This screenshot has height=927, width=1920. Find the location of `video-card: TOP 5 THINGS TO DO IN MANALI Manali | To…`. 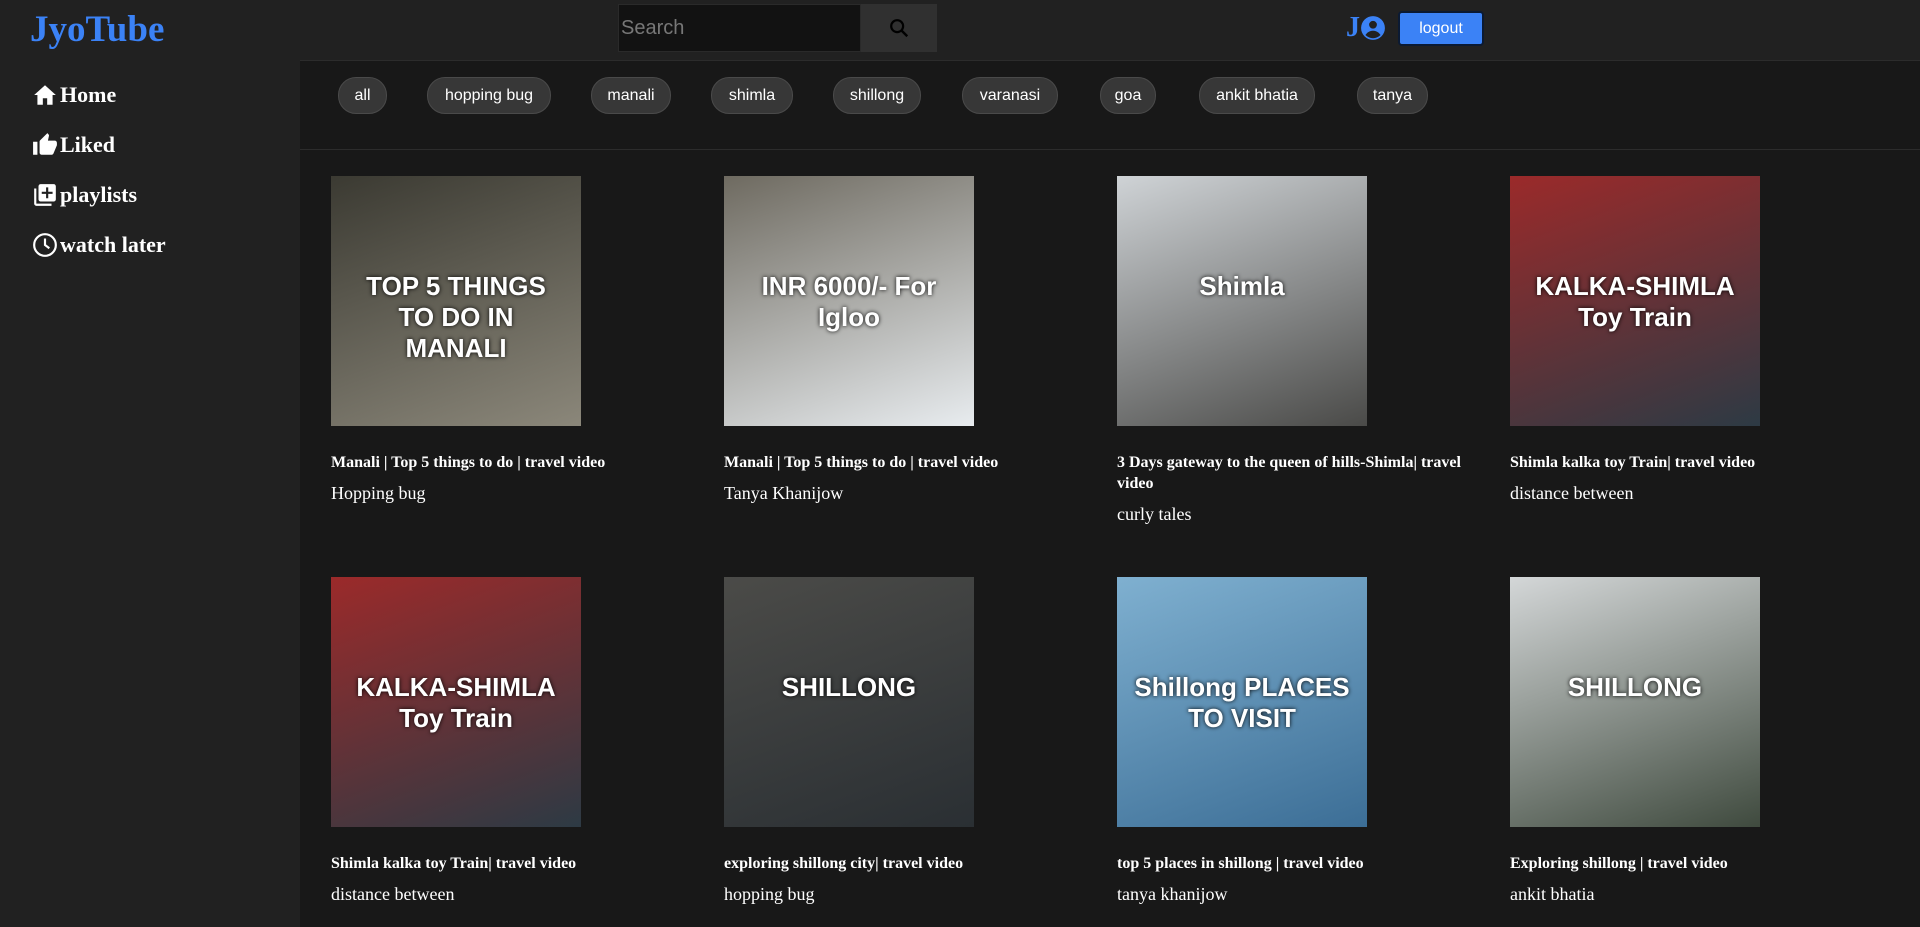

video-card: TOP 5 THINGS TO DO IN MANALI Manali | To… is located at coordinates (521, 340).